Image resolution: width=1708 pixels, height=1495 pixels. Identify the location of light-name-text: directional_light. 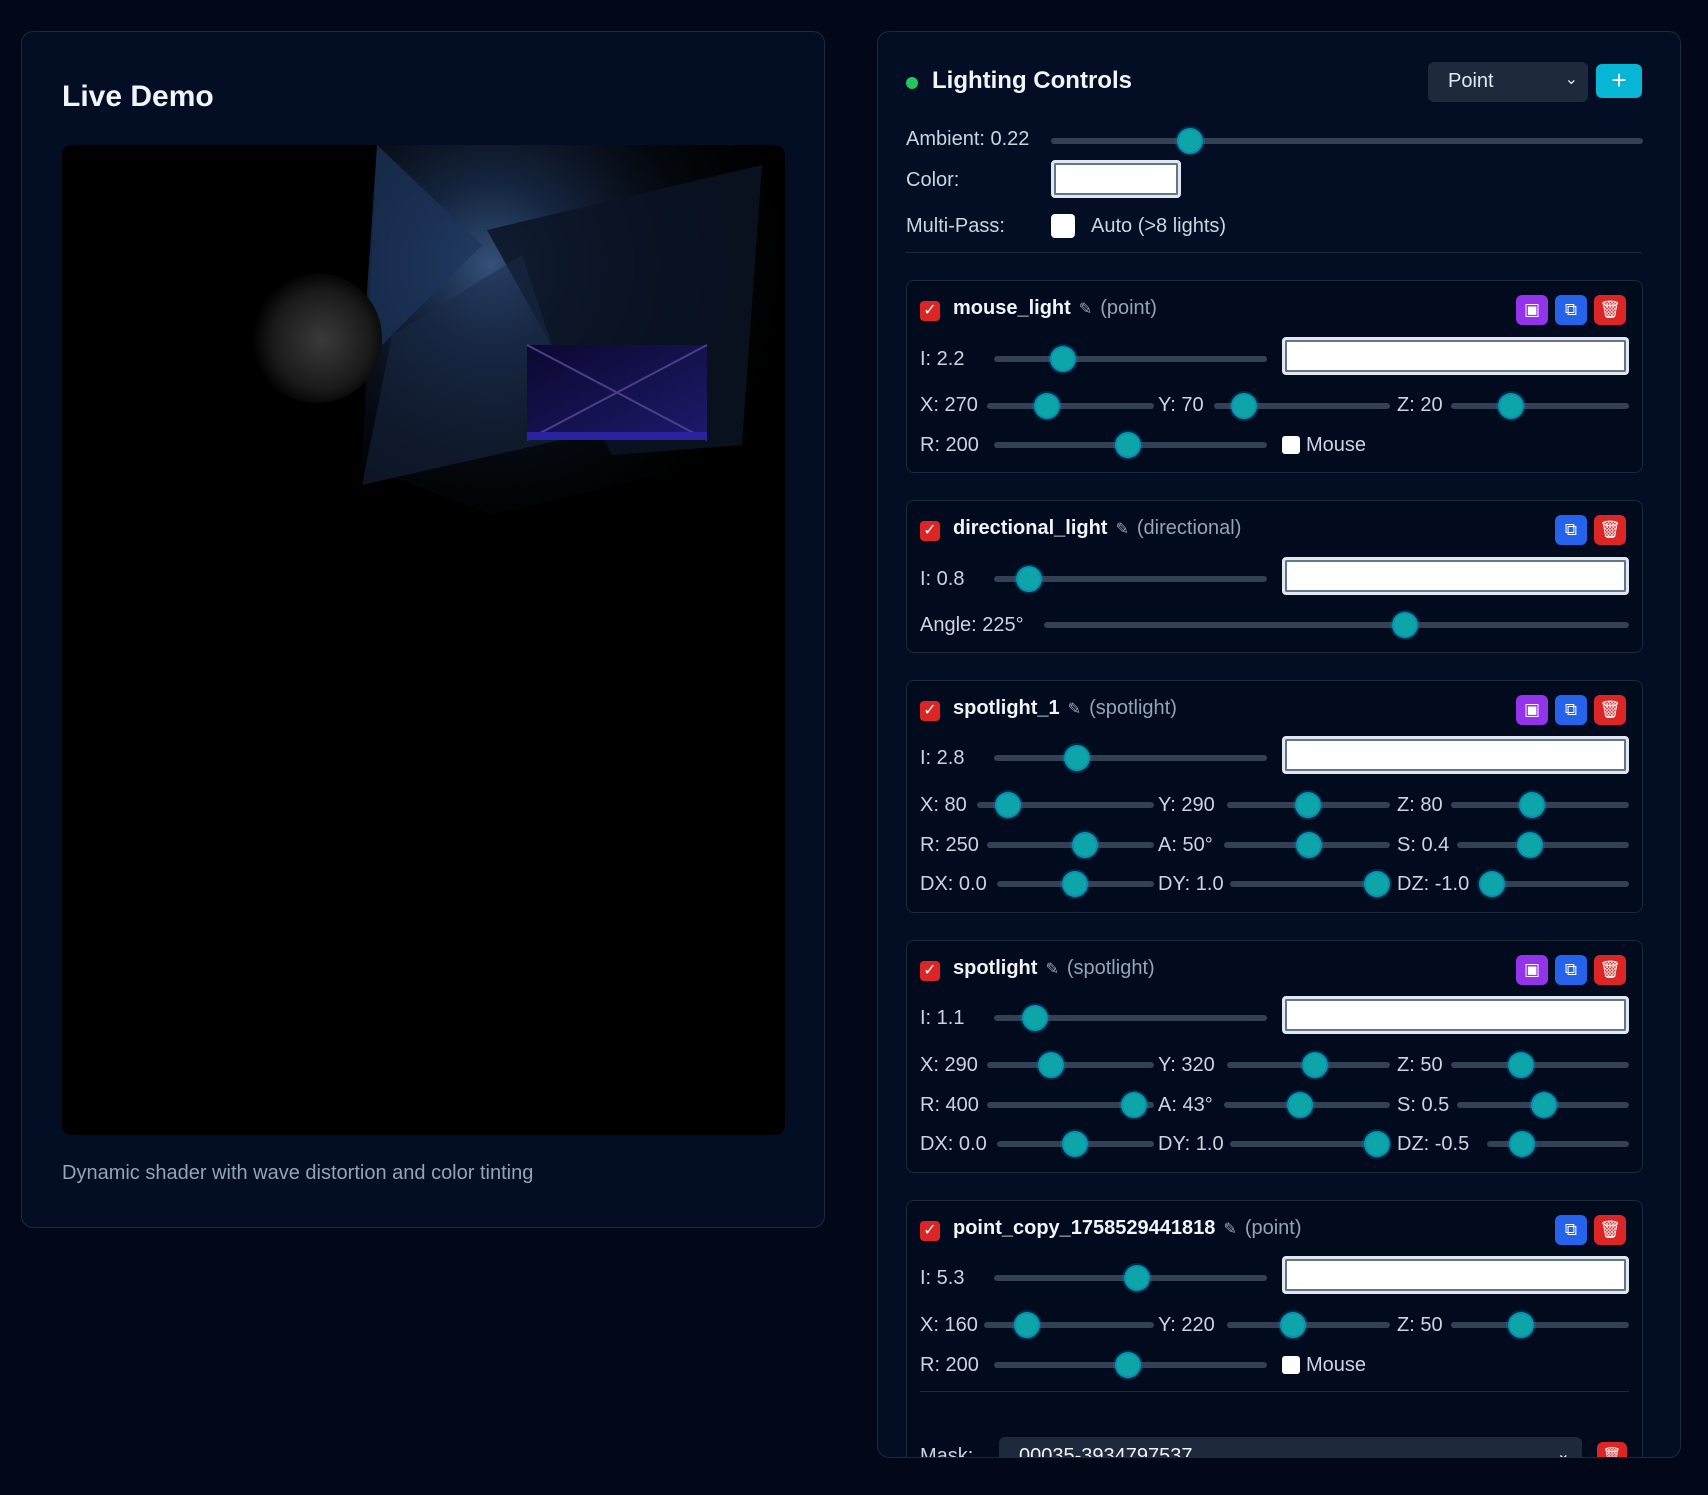
(1030, 528).